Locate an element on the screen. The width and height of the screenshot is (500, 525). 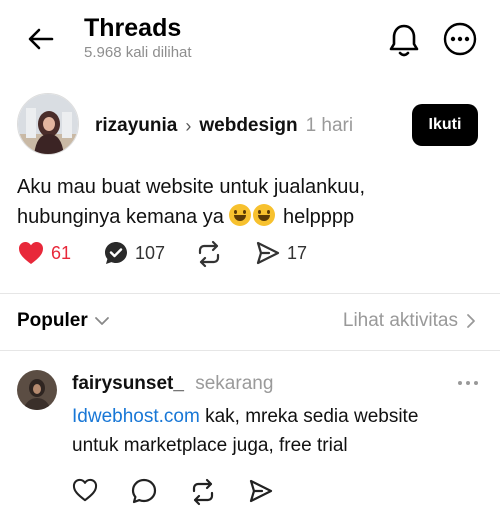
activity-label: Lihat aktivitas is located at coordinates (400, 320).